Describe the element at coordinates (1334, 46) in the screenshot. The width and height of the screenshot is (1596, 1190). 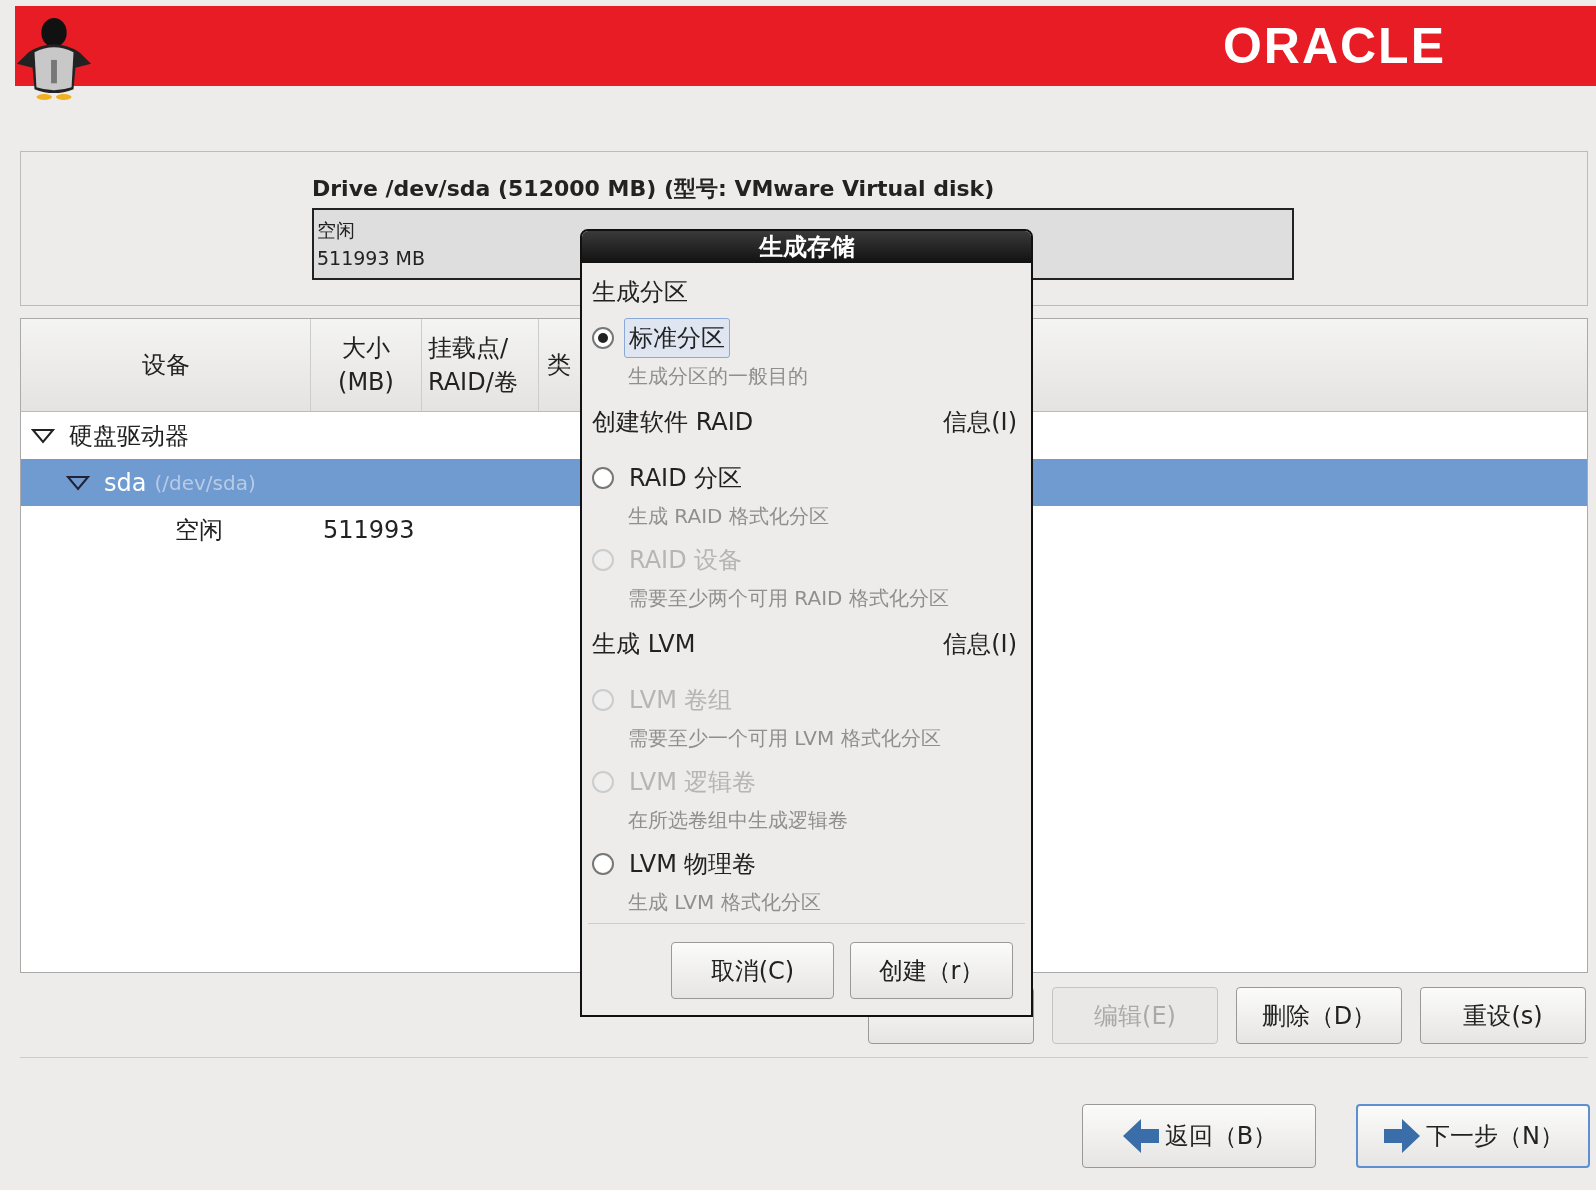
I see `logo: ORACLE` at that location.